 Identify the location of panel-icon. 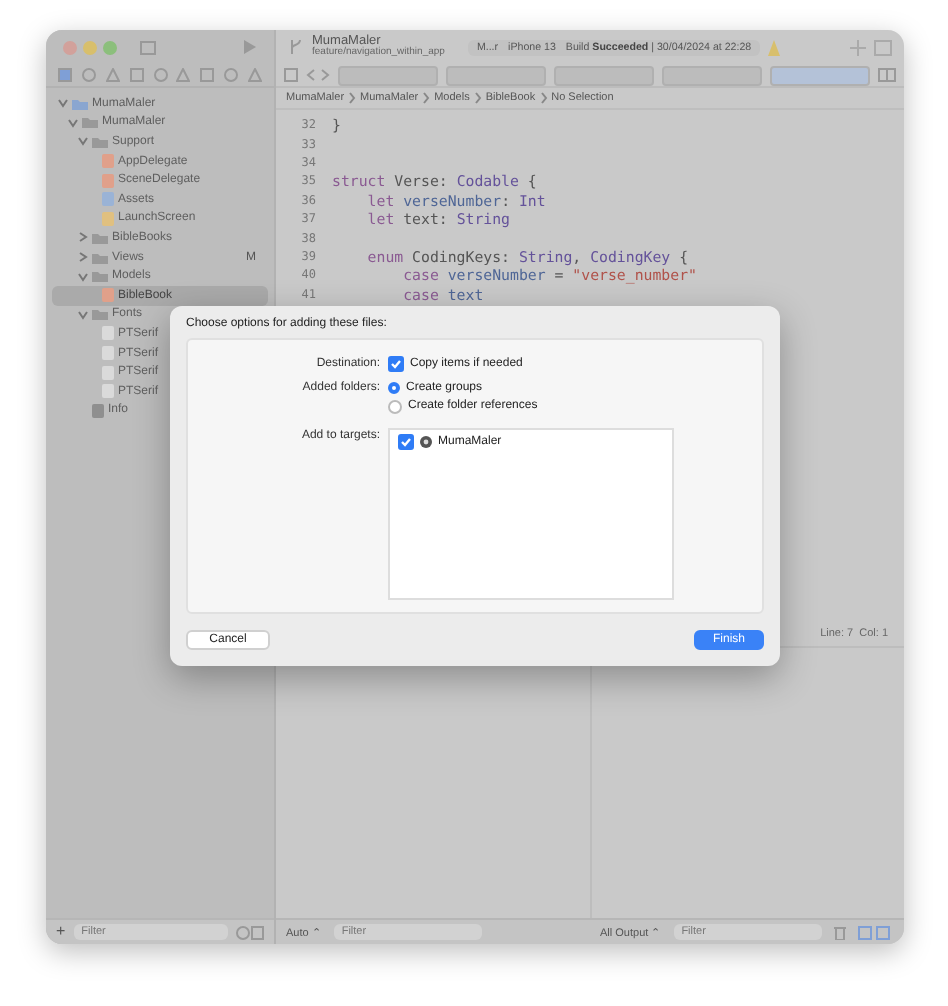
(883, 47).